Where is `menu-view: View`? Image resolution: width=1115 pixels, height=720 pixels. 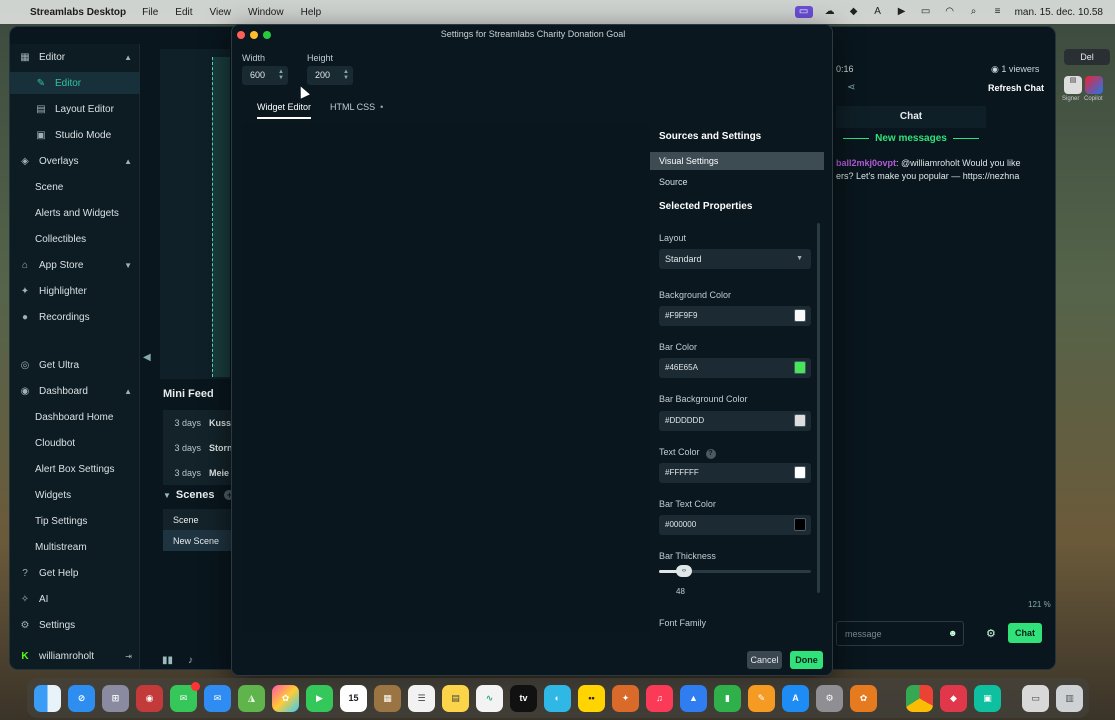 menu-view: View is located at coordinates (221, 12).